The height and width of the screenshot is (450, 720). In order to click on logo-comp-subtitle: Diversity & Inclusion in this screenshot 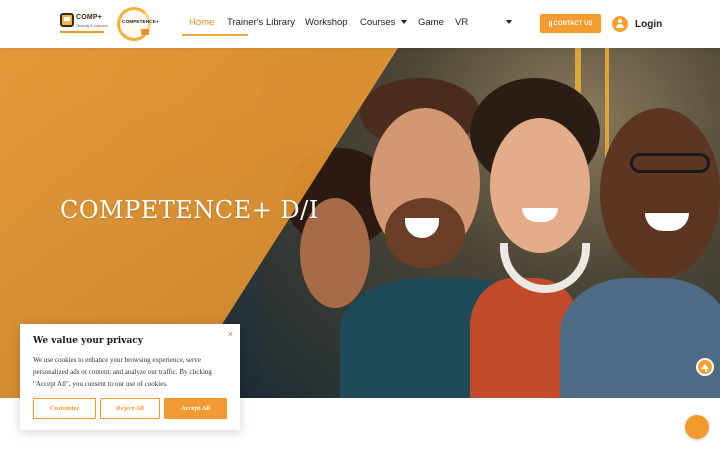, I will do `click(92, 26)`.